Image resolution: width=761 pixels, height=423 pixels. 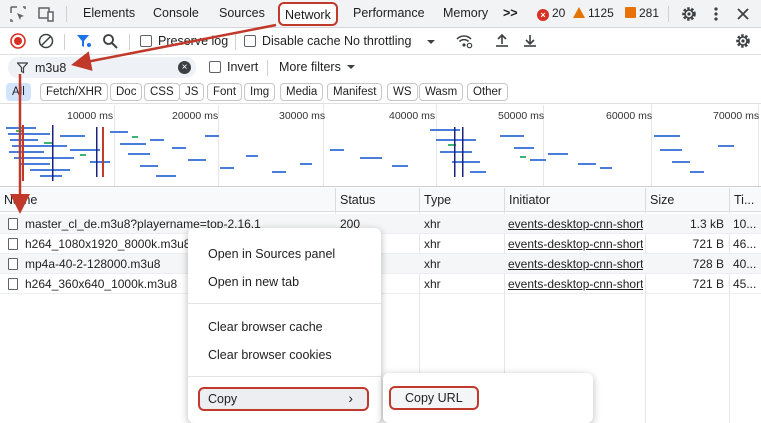 I want to click on more-tabs-button: >>, so click(x=510, y=13).